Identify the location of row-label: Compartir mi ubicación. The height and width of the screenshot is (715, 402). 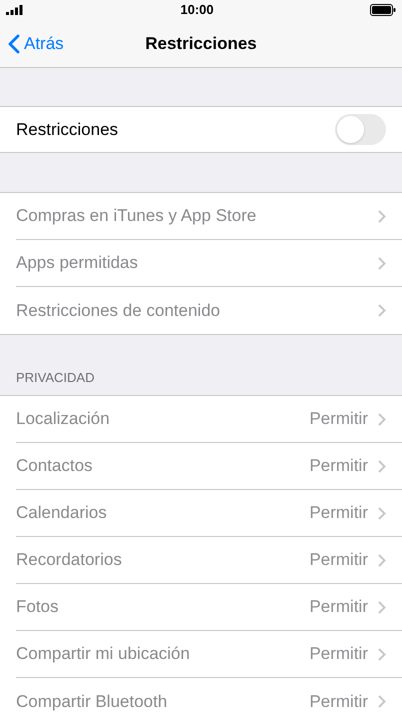
(103, 654).